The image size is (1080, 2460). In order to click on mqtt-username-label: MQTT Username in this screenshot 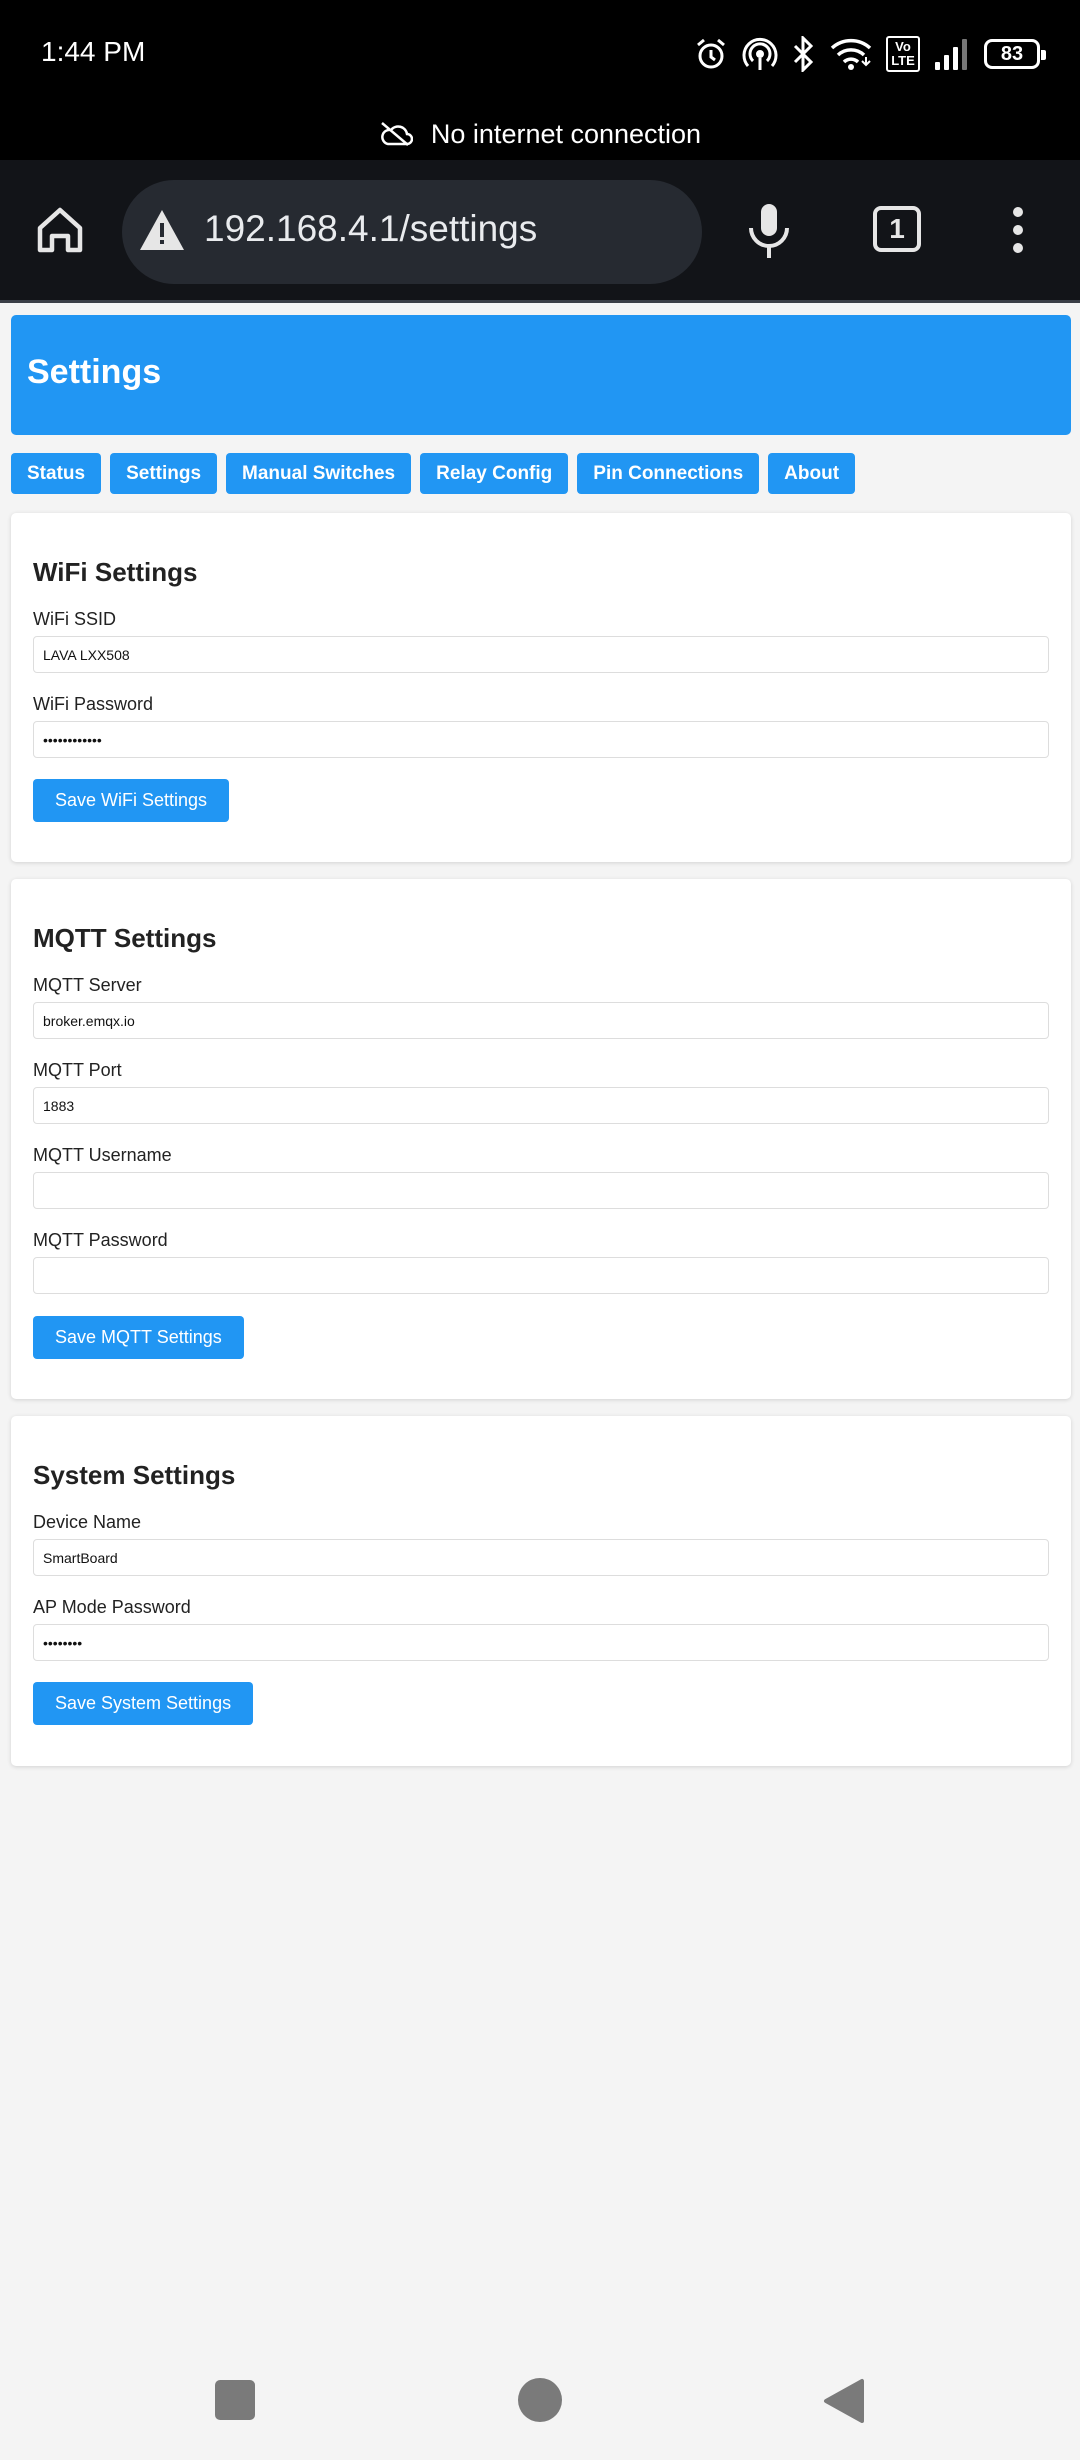, I will do `click(102, 1155)`.